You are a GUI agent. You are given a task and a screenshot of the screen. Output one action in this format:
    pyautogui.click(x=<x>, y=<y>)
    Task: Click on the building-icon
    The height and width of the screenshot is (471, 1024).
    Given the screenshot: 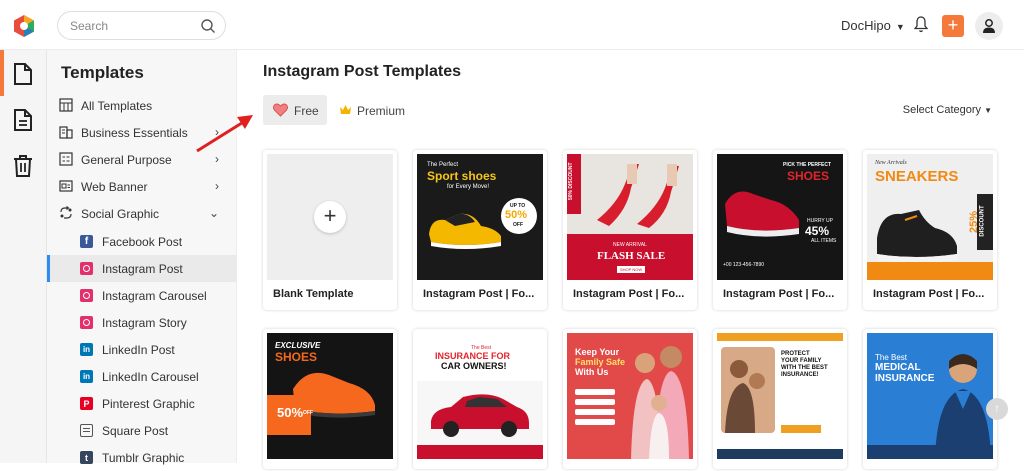 What is the action you would take?
    pyautogui.click(x=66, y=132)
    